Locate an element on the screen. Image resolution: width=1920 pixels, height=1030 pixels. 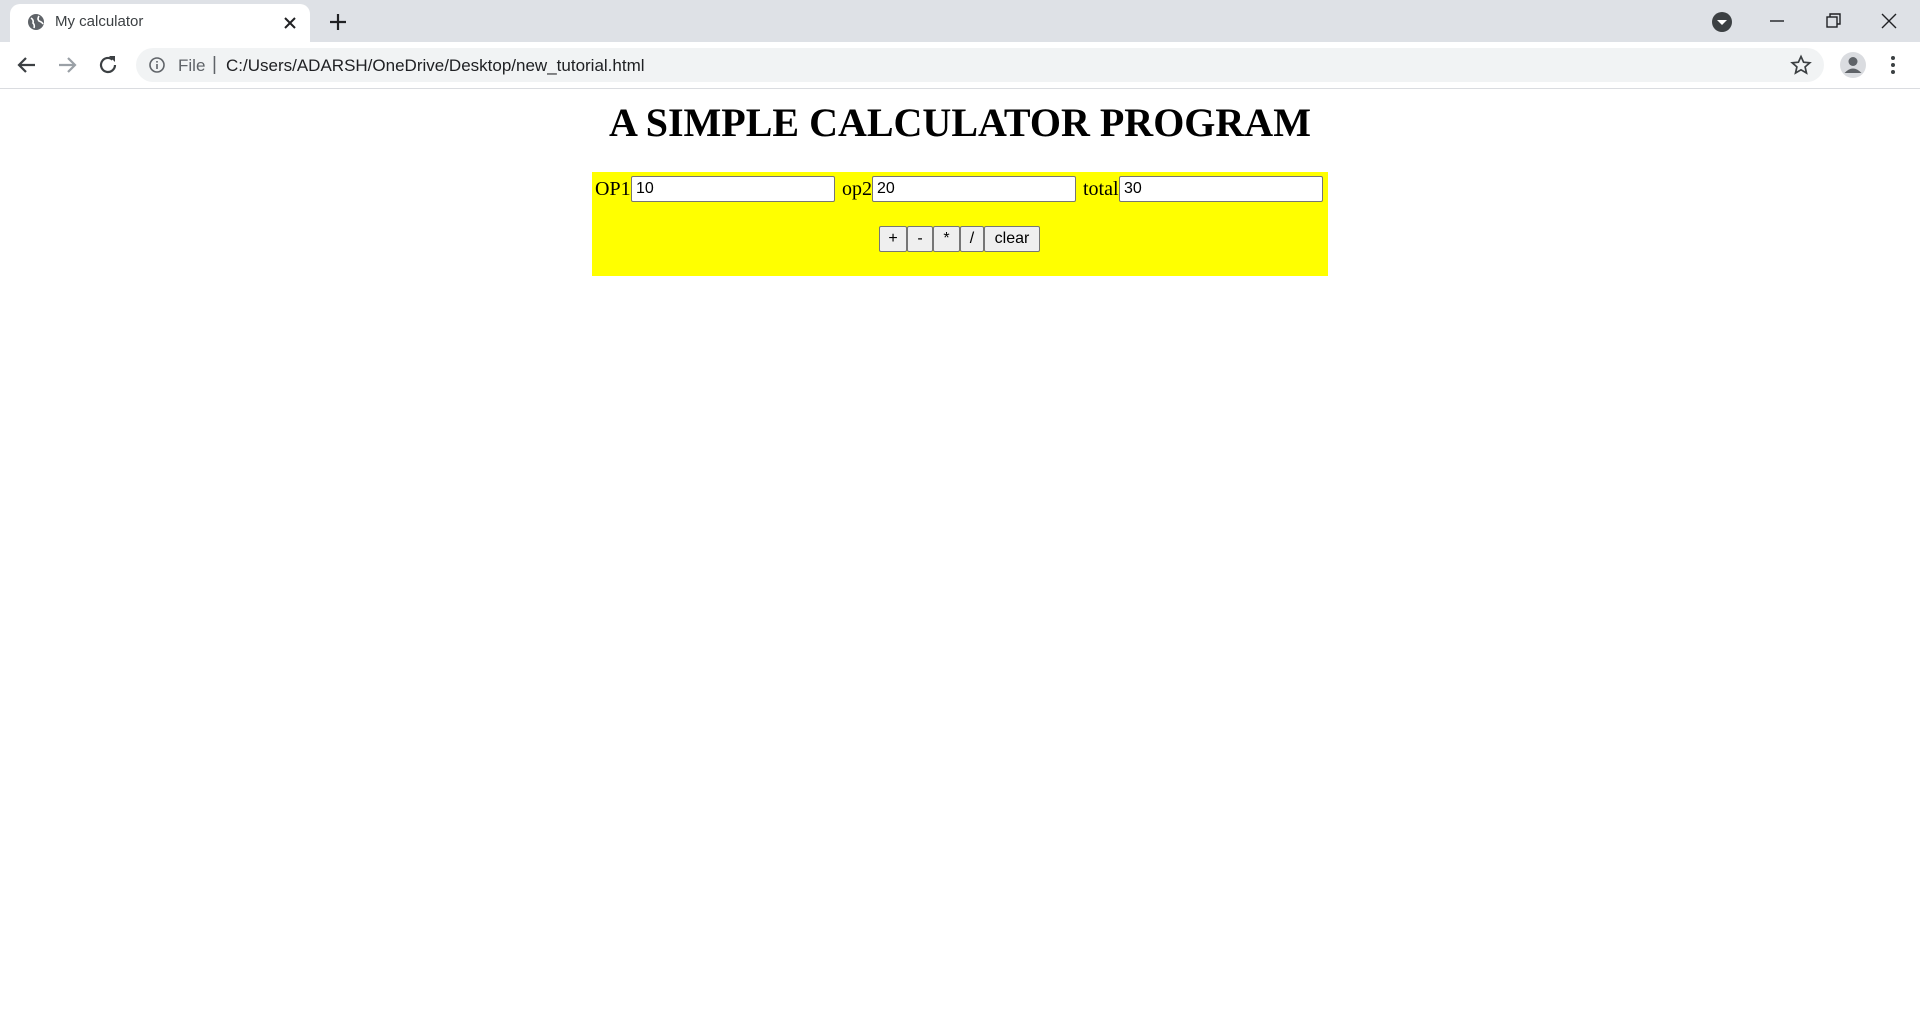
tab-title: My calculator is located at coordinates (99, 21).